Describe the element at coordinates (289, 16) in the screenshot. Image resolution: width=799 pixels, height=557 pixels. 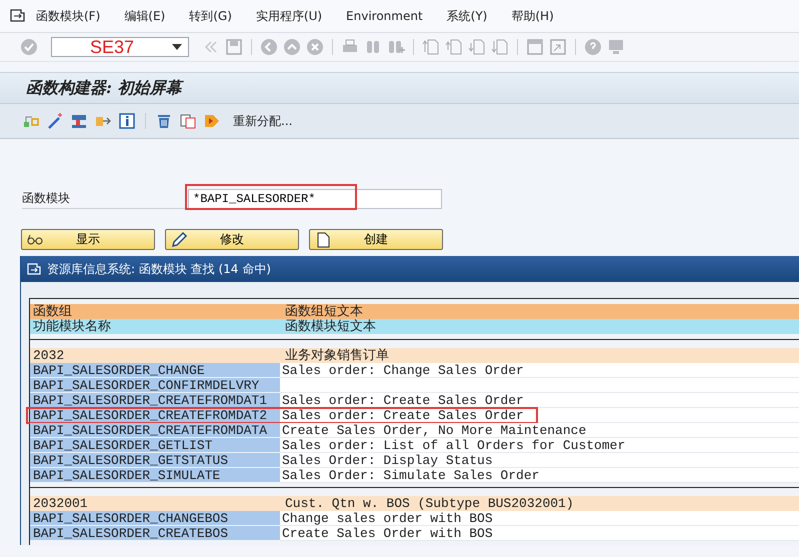
I see `menu-item: 实用程序(U)` at that location.